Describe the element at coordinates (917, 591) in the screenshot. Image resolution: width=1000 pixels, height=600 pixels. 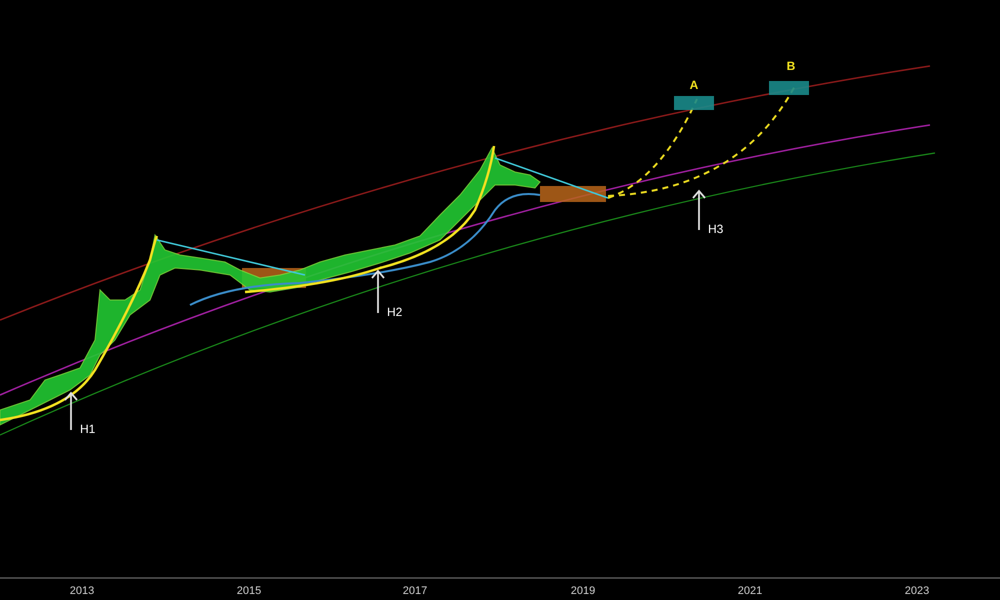
I see `axis-tick-label: 2023` at that location.